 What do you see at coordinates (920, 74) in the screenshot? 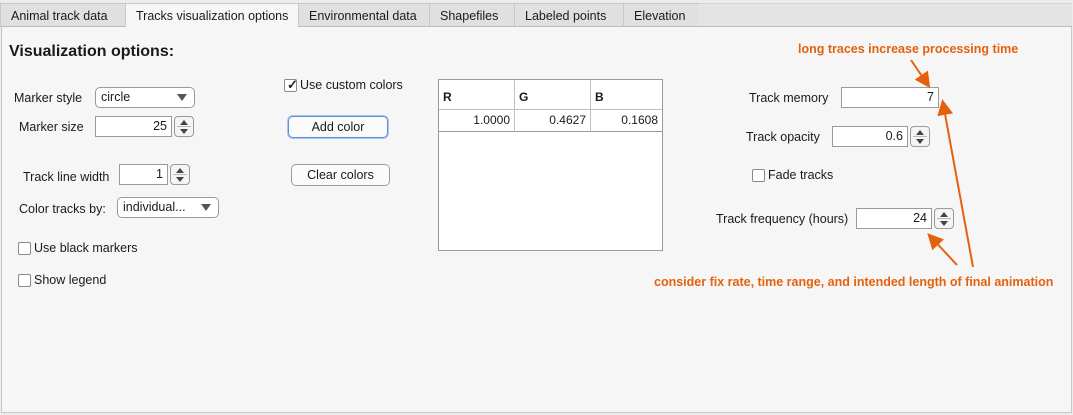
I see `arrow-to-track-memory` at bounding box center [920, 74].